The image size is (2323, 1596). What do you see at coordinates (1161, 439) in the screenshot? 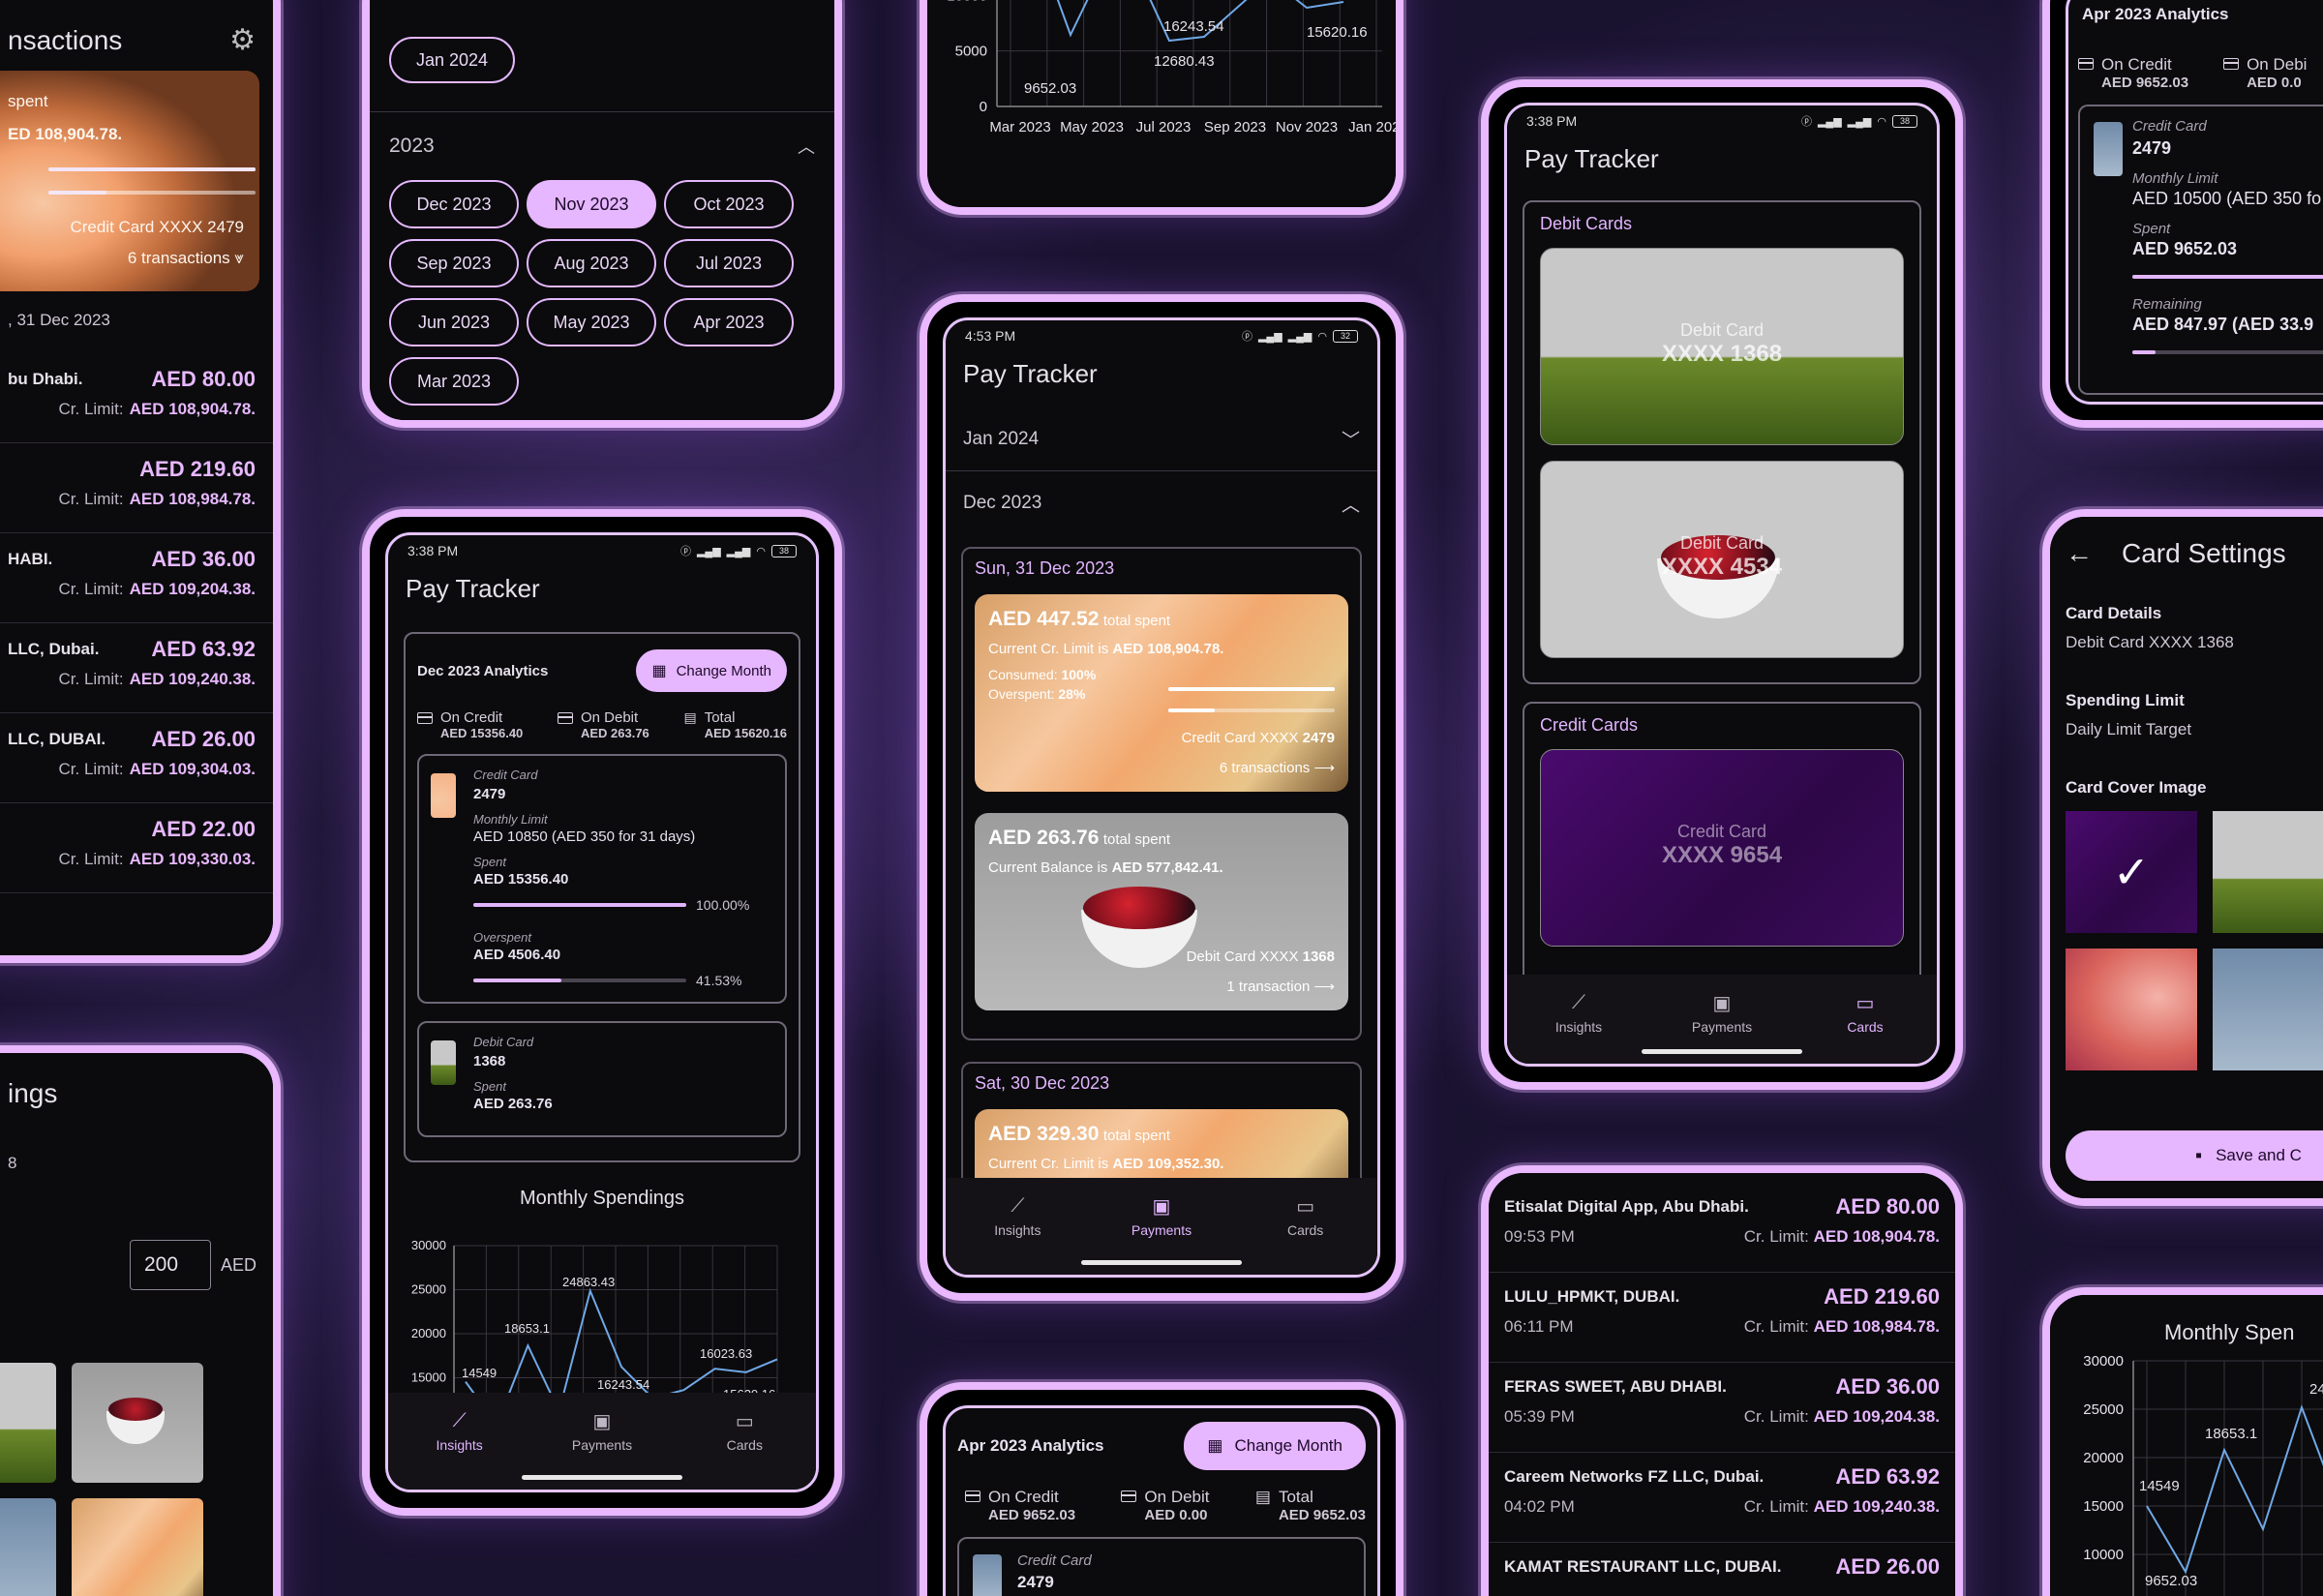
I see `month-header-jan-2024: Jan 2024 ﹀` at bounding box center [1161, 439].